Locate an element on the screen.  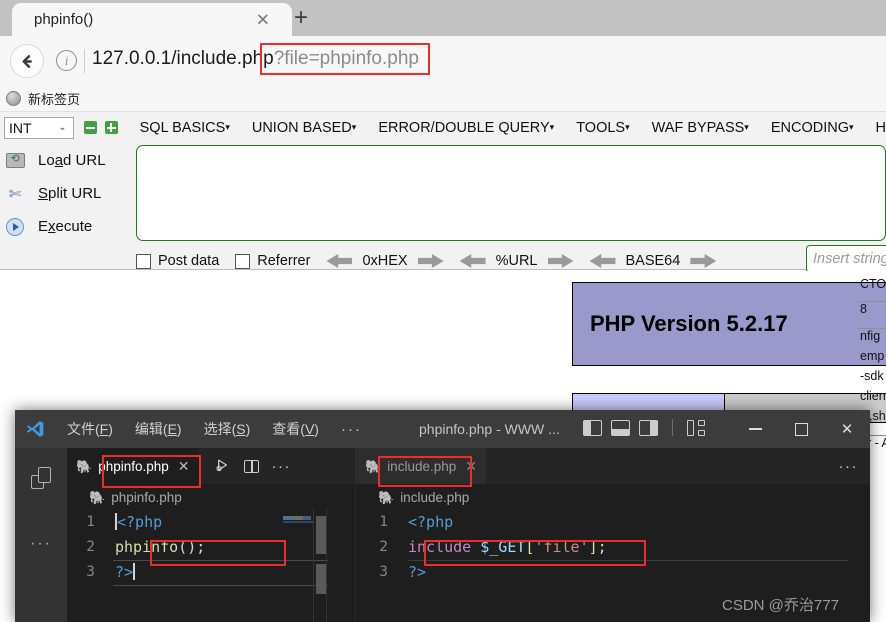
encoder-url: %URL is located at coordinates (516, 261).